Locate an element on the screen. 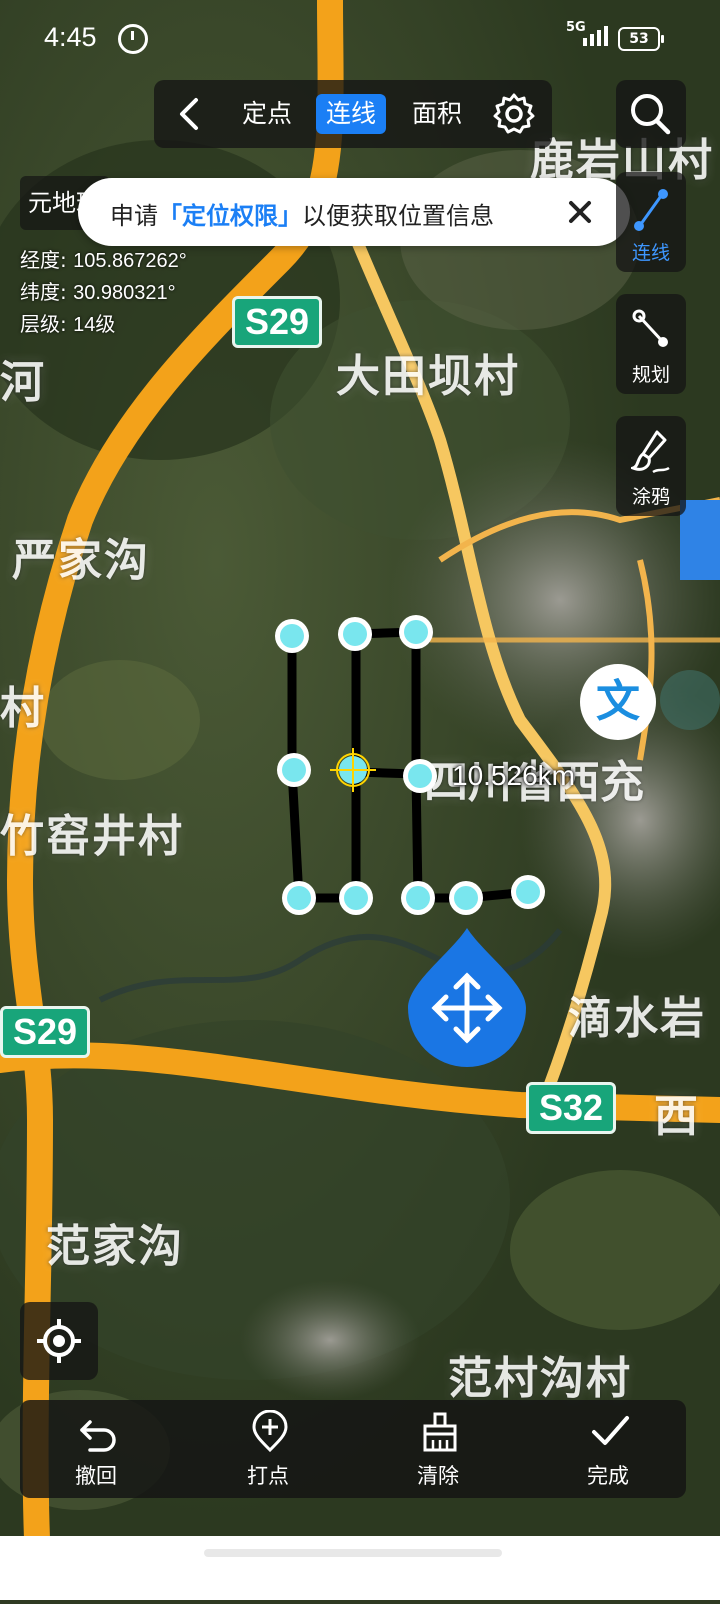 This screenshot has height=1604, width=720. alarm-clock-icon is located at coordinates (133, 39).